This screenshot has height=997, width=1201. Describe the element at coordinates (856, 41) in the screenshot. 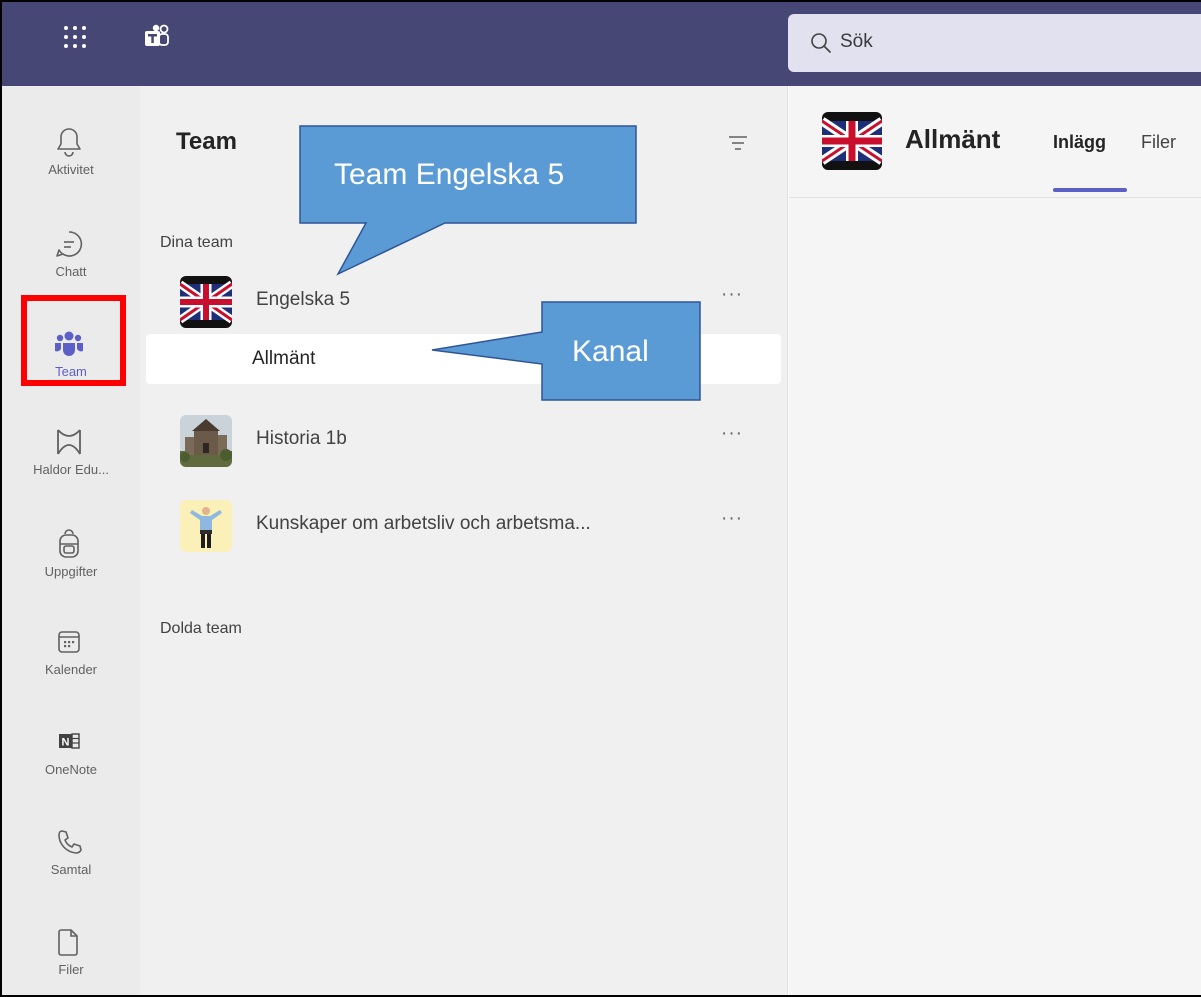

I see `search-placeholder: Sök` at that location.